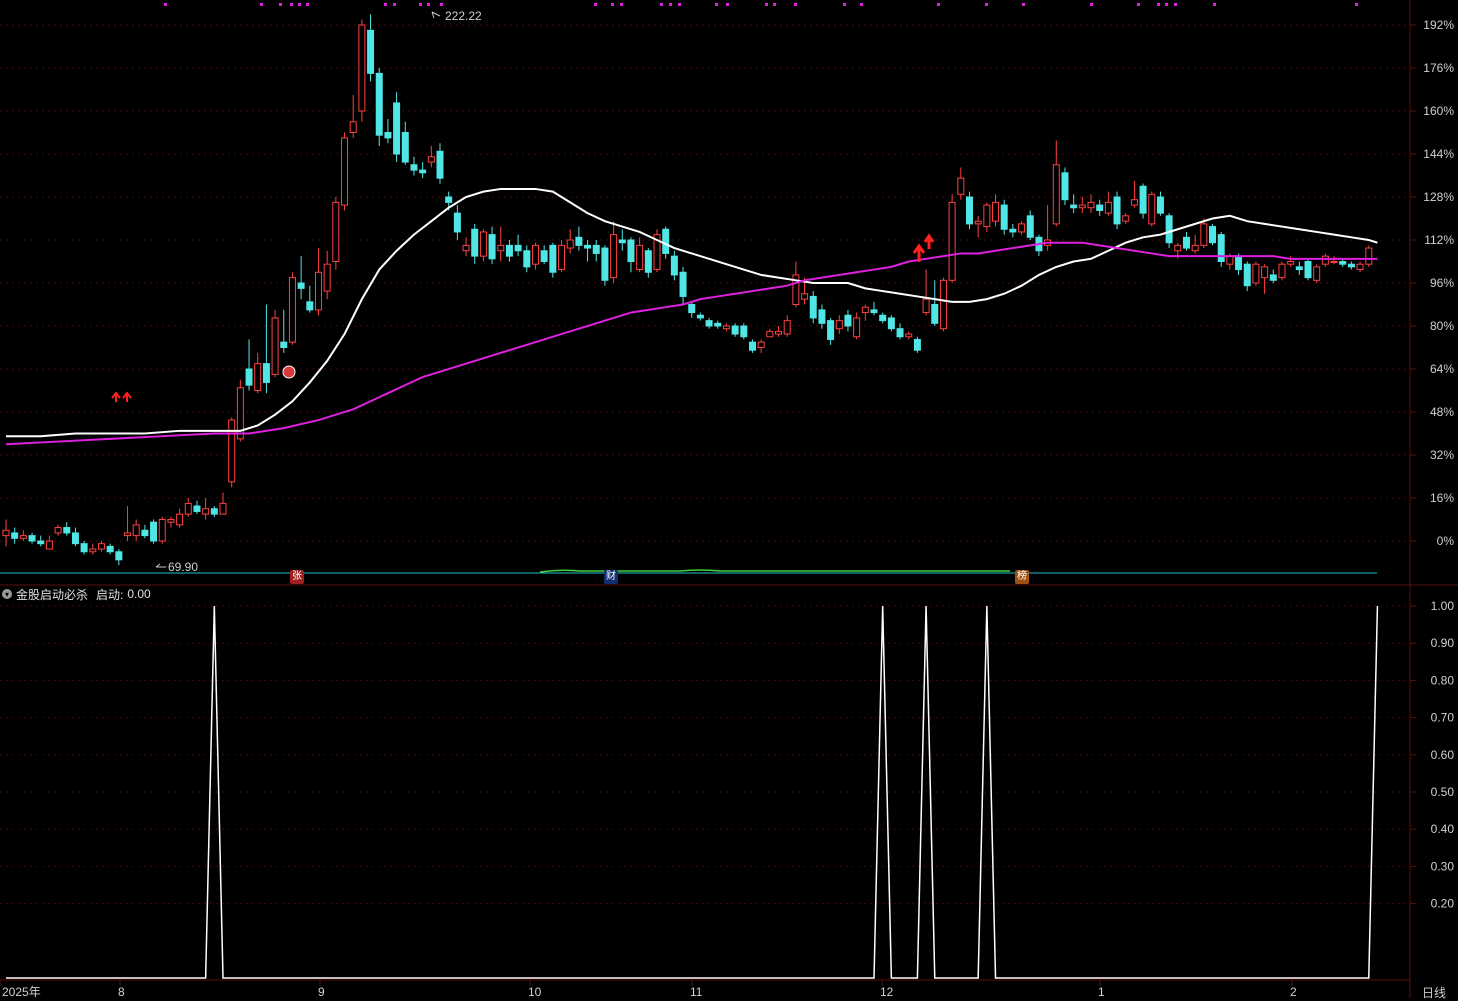 The height and width of the screenshot is (1001, 1458). Describe the element at coordinates (887, 991) in the screenshot. I see `x-tick-label: 12` at that location.